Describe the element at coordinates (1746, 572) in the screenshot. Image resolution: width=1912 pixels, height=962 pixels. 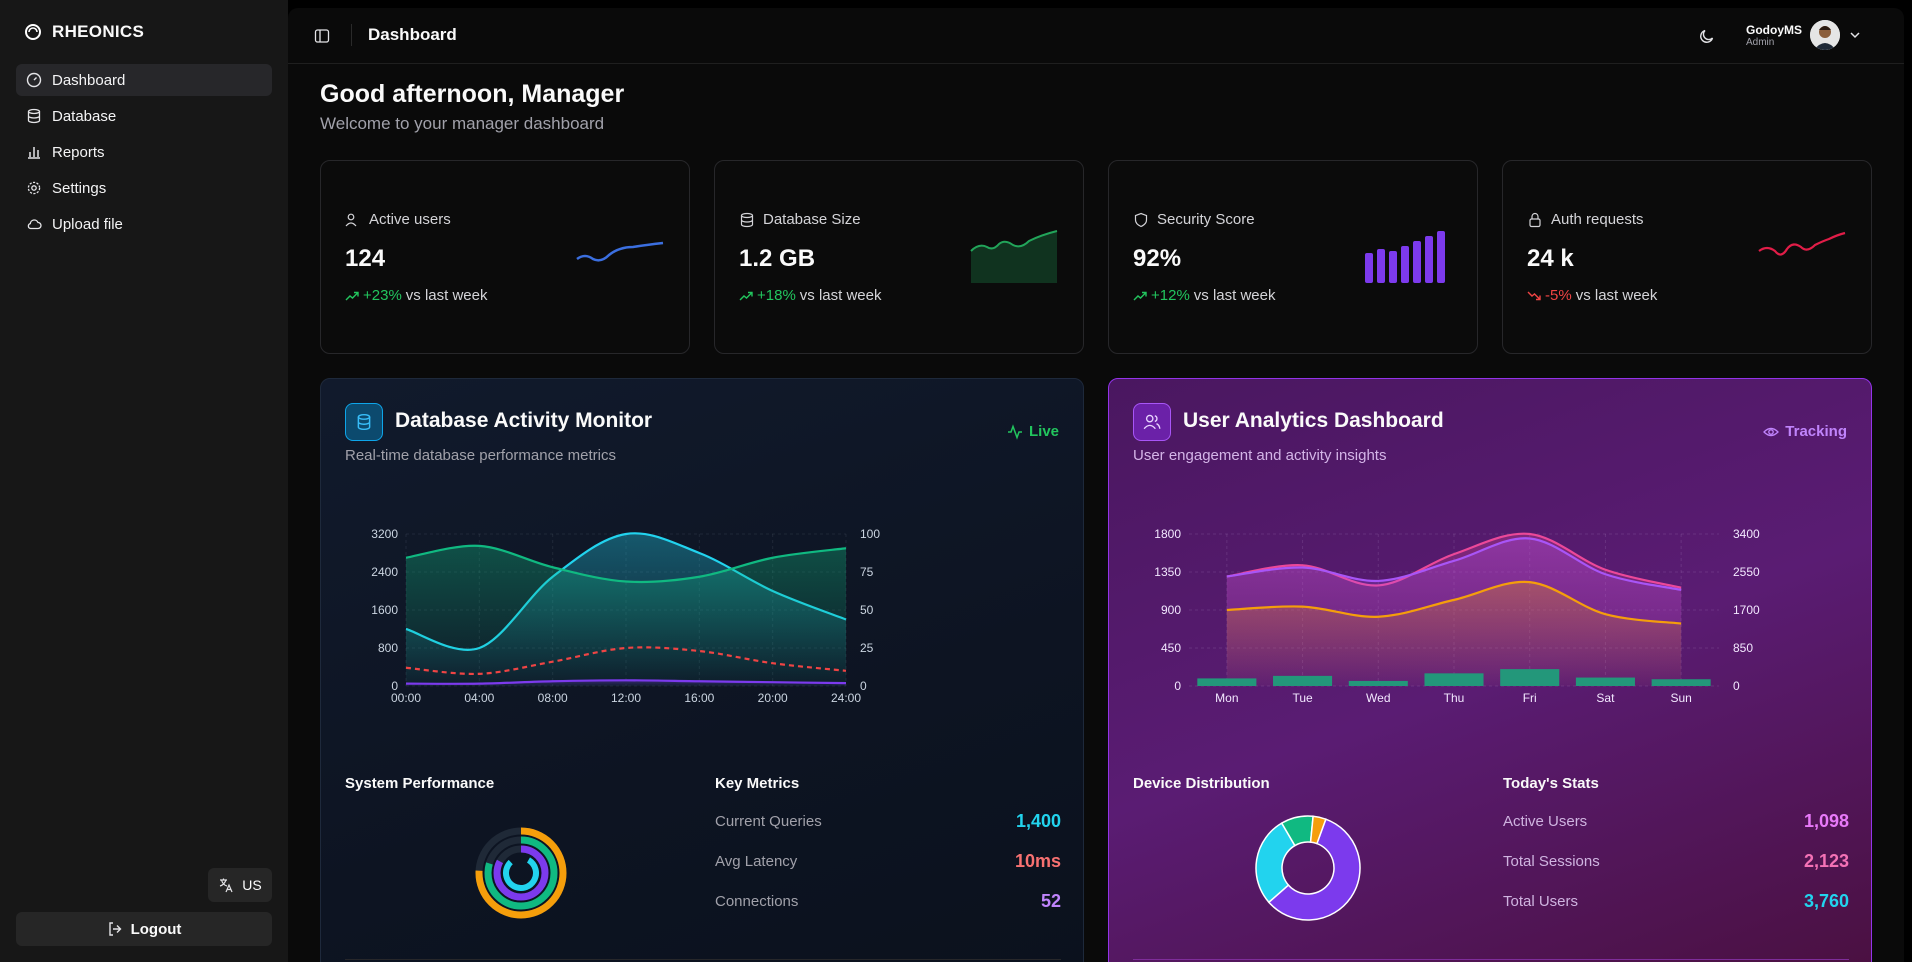
I see `y-tick-right: 2550` at that location.